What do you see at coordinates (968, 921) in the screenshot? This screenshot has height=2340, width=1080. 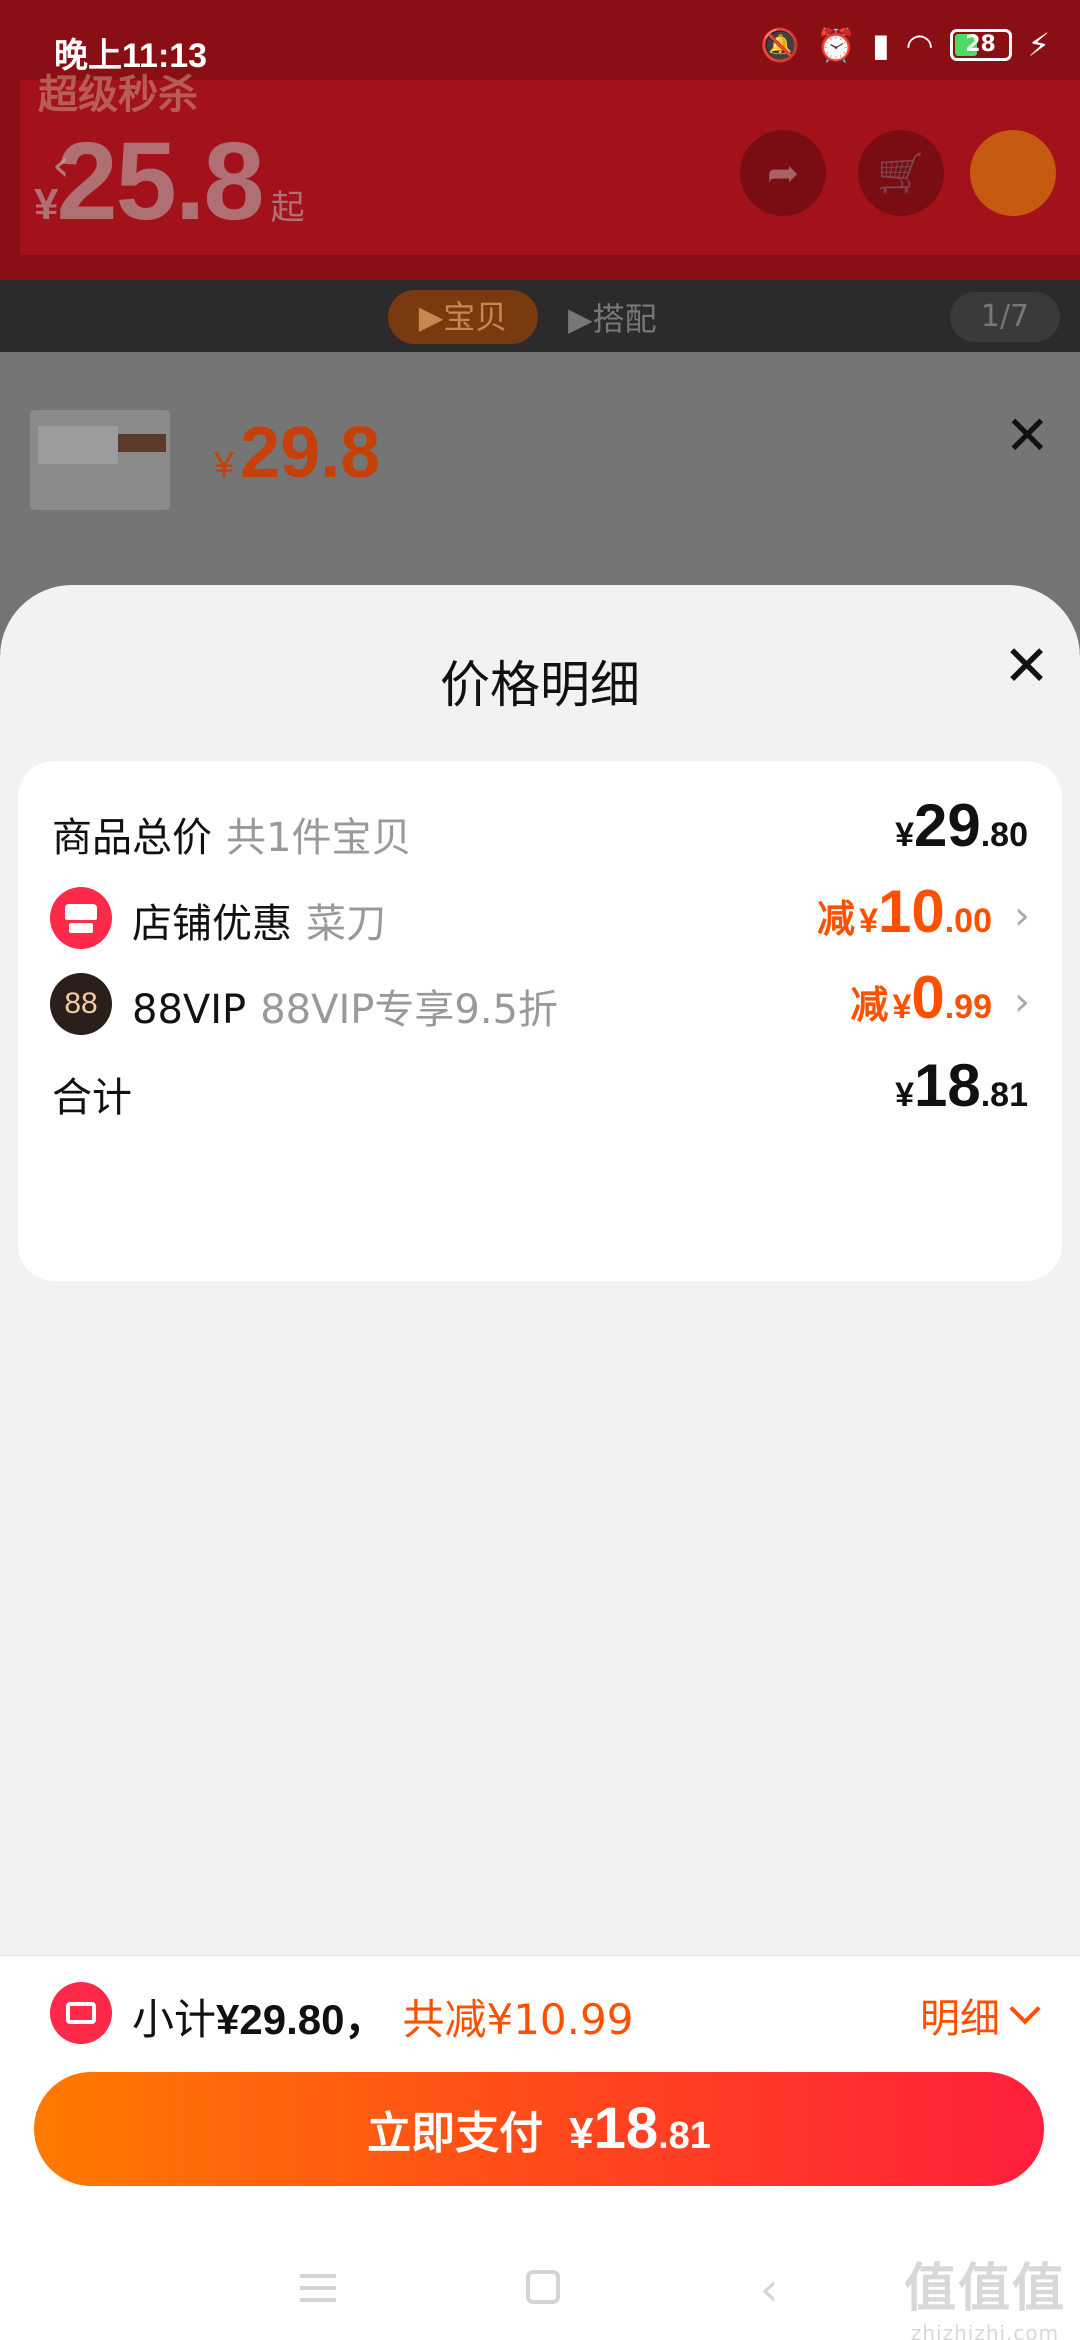 I see `amount-dec: .00` at bounding box center [968, 921].